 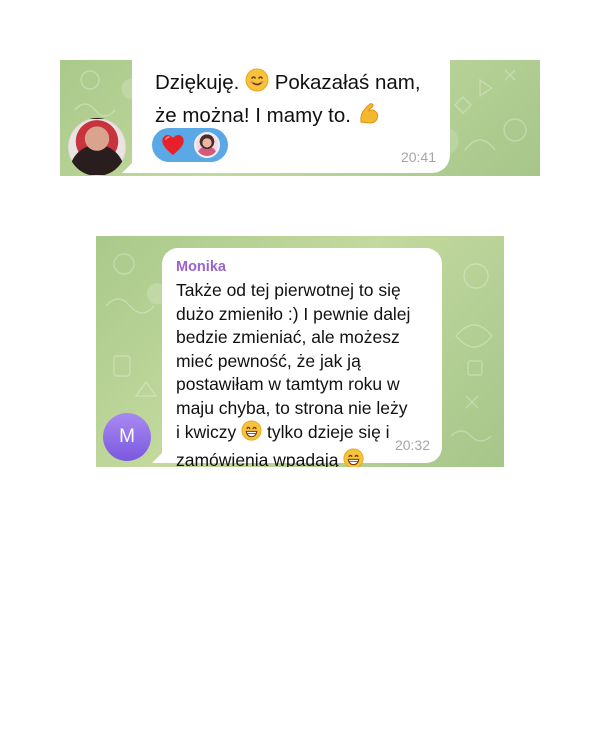 I want to click on message-time: 20:32, so click(x=412, y=445).